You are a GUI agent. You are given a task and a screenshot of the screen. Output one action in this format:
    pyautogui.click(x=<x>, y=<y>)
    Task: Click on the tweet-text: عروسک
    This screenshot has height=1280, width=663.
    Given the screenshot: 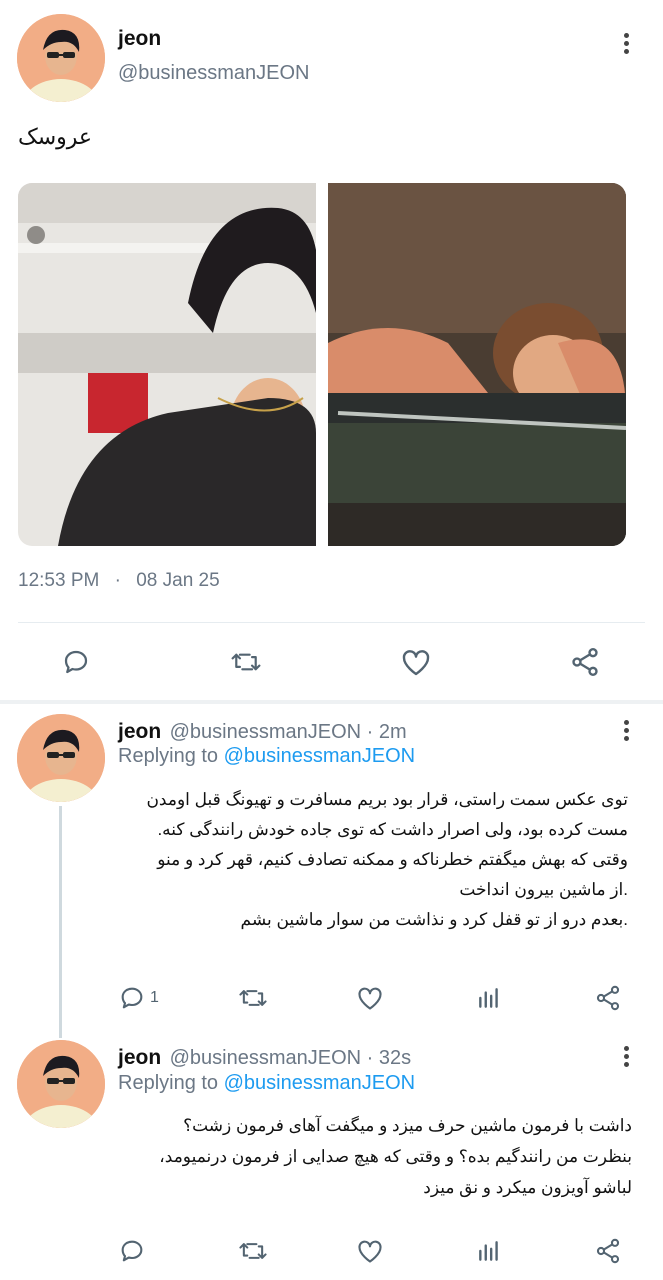 What is the action you would take?
    pyautogui.click(x=55, y=136)
    